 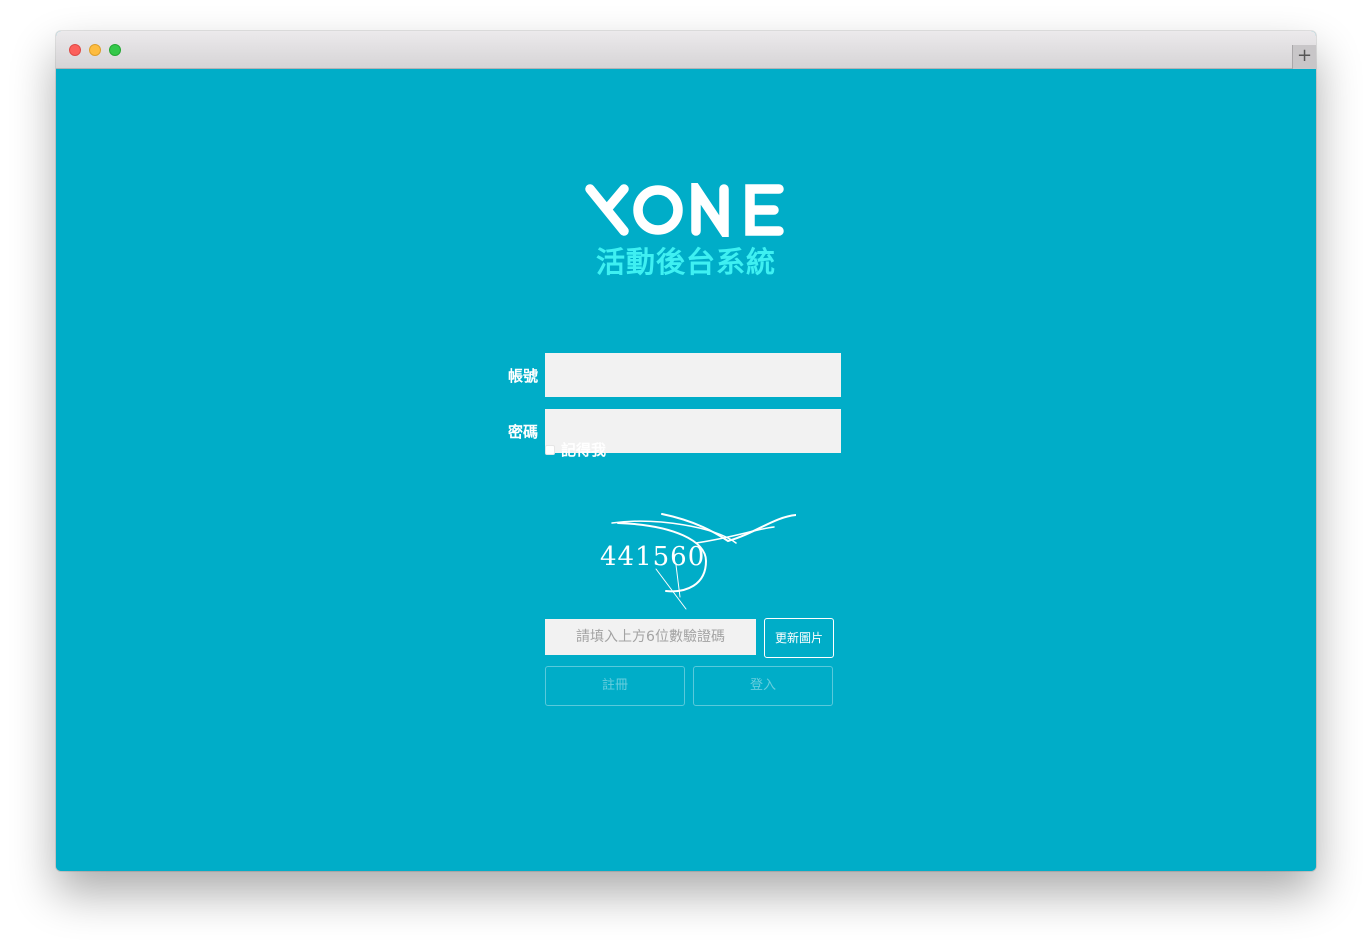 I want to click on captcha-image: 441560, so click(x=698, y=561).